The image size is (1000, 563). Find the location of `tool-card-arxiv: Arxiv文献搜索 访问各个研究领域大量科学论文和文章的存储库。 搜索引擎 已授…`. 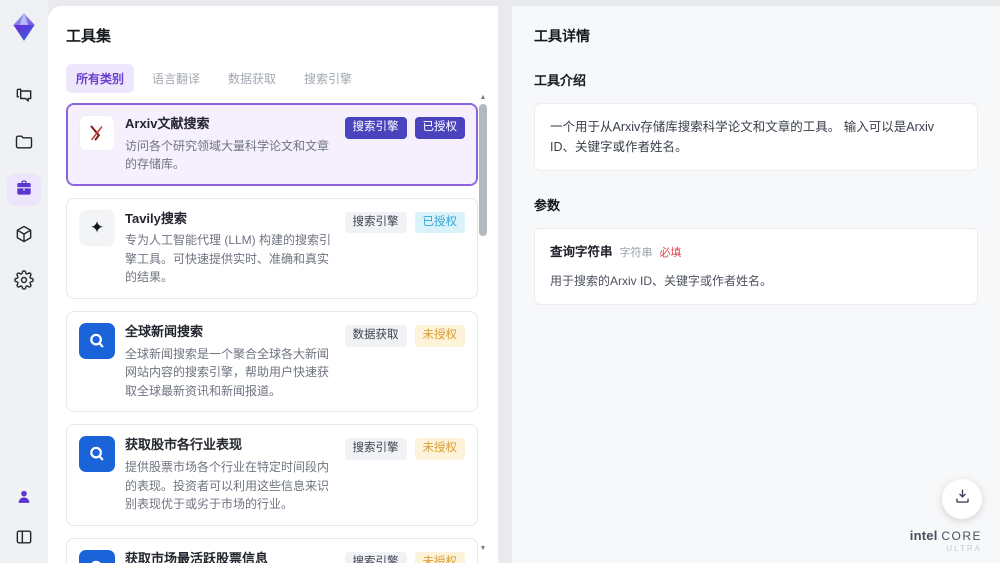

tool-card-arxiv: Arxiv文献搜索 访问各个研究领域大量科学论文和文章的存储库。 搜索引擎 已授… is located at coordinates (272, 144).